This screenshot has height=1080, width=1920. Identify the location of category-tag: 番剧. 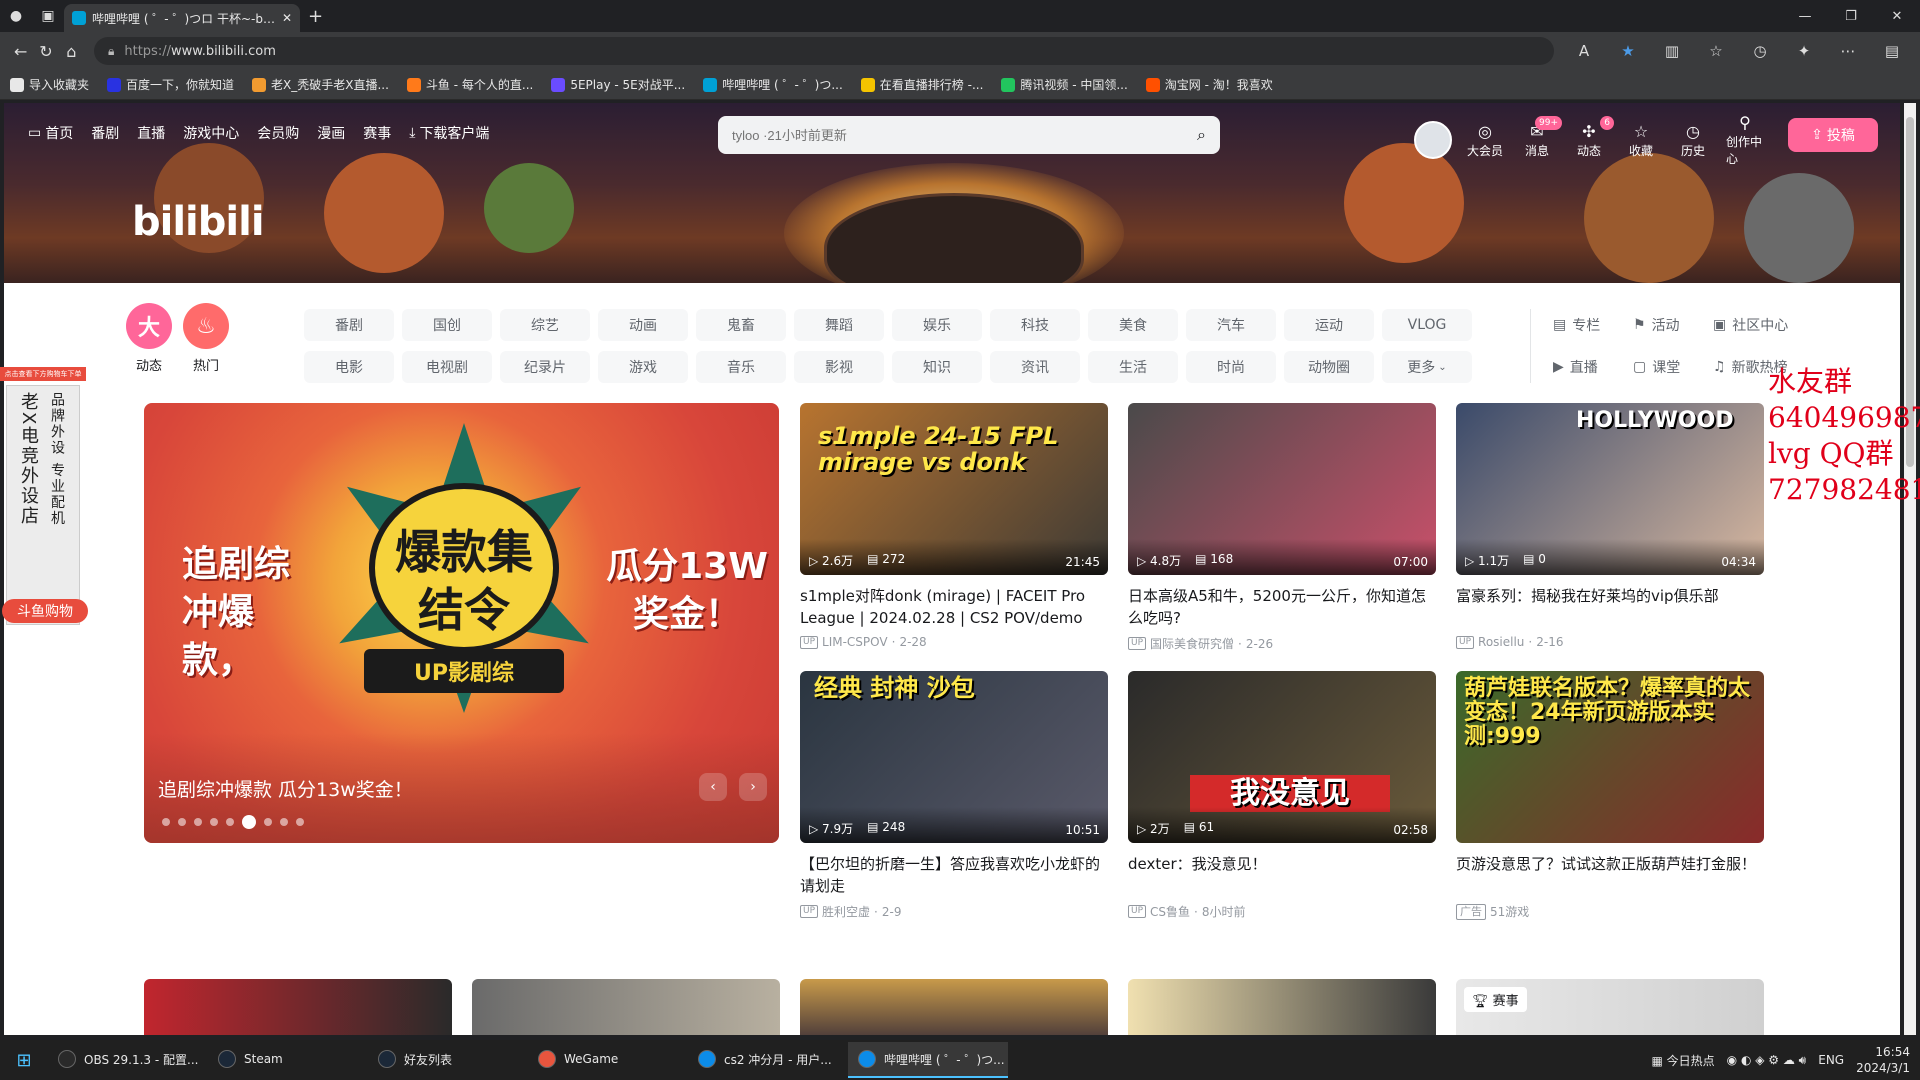
(349, 325).